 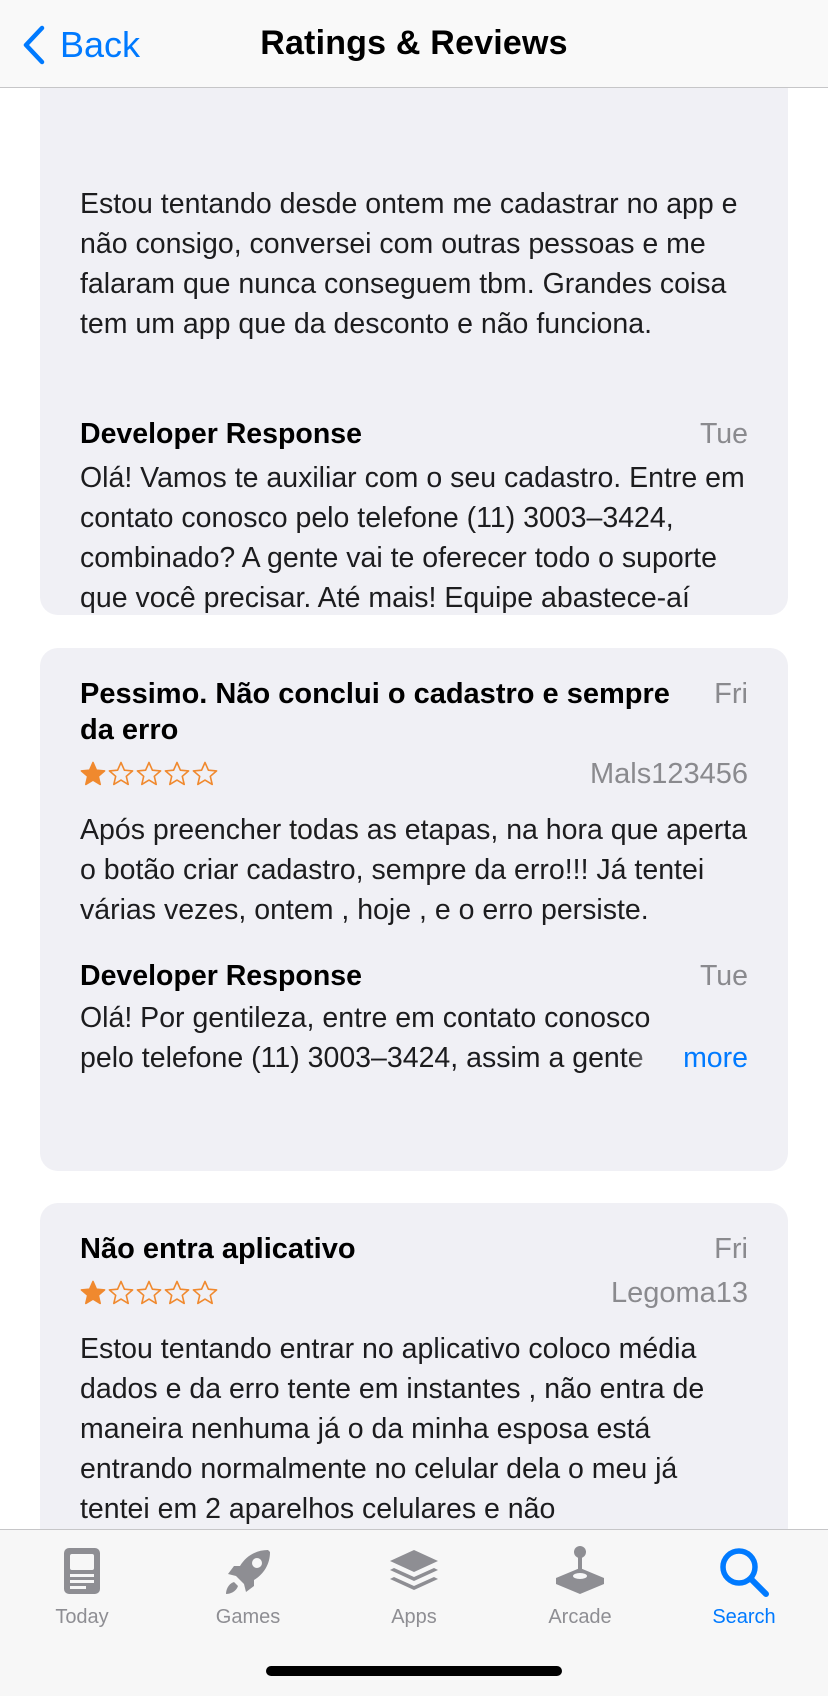 What do you see at coordinates (715, 1058) in the screenshot?
I see `more-link: more` at bounding box center [715, 1058].